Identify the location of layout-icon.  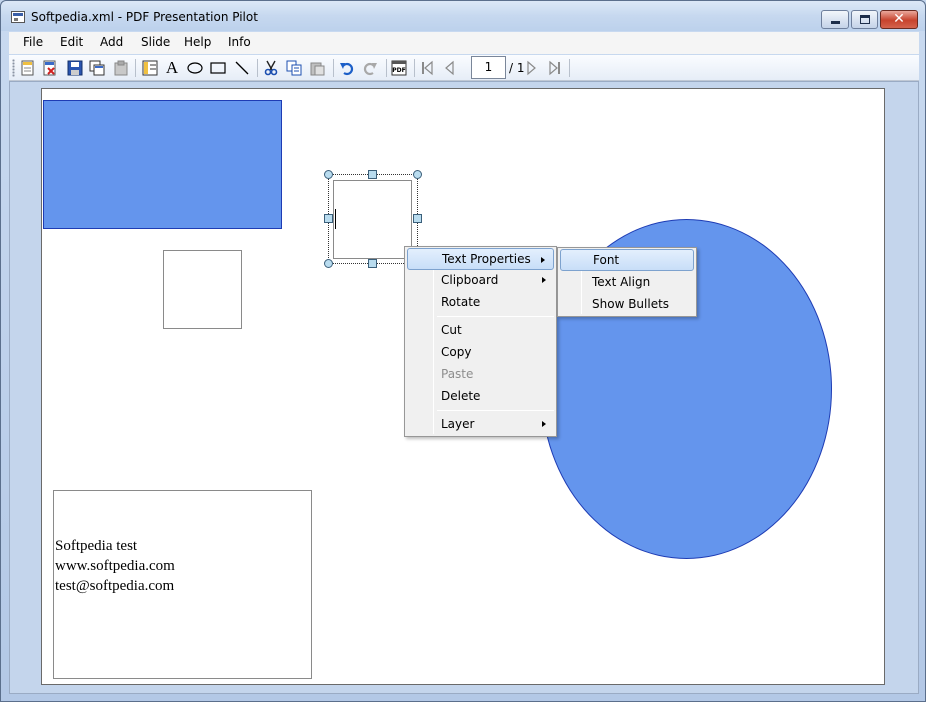
(150, 68).